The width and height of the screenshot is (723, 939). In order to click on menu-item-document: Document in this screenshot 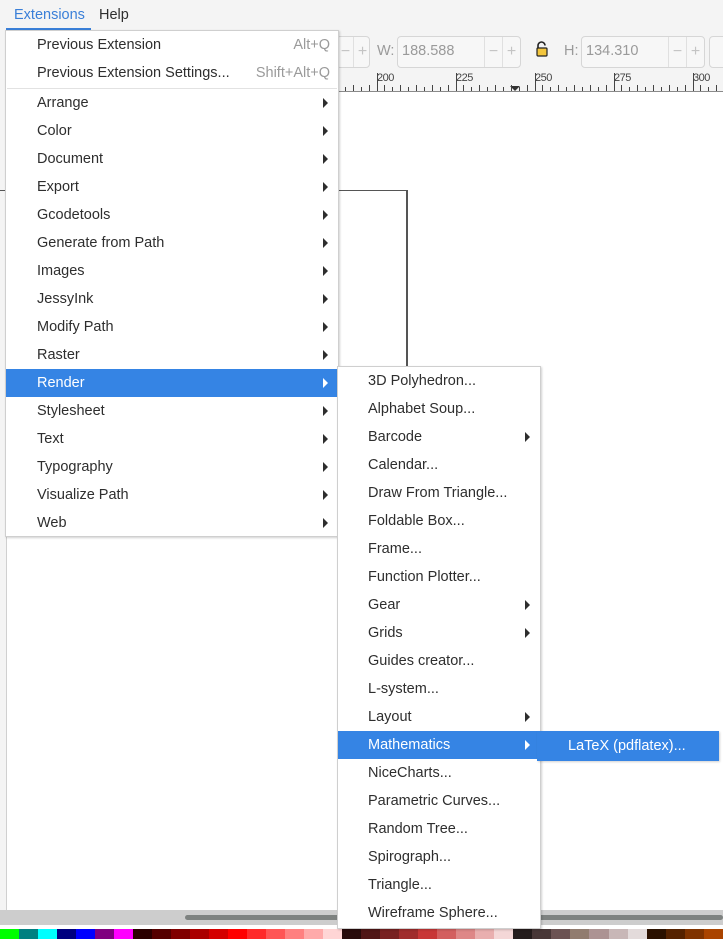, I will do `click(172, 159)`.